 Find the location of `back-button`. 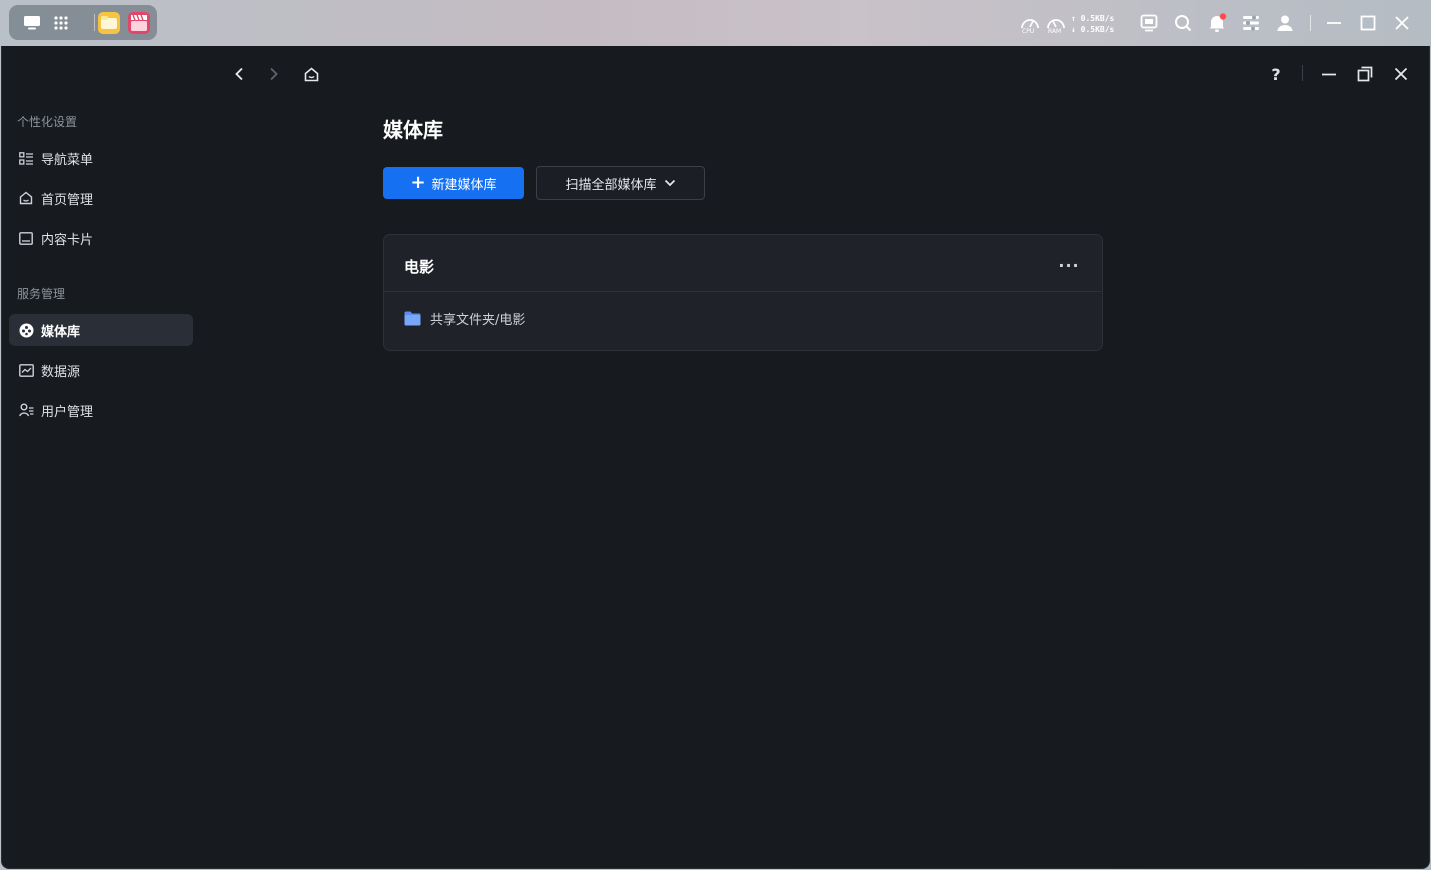

back-button is located at coordinates (239, 74).